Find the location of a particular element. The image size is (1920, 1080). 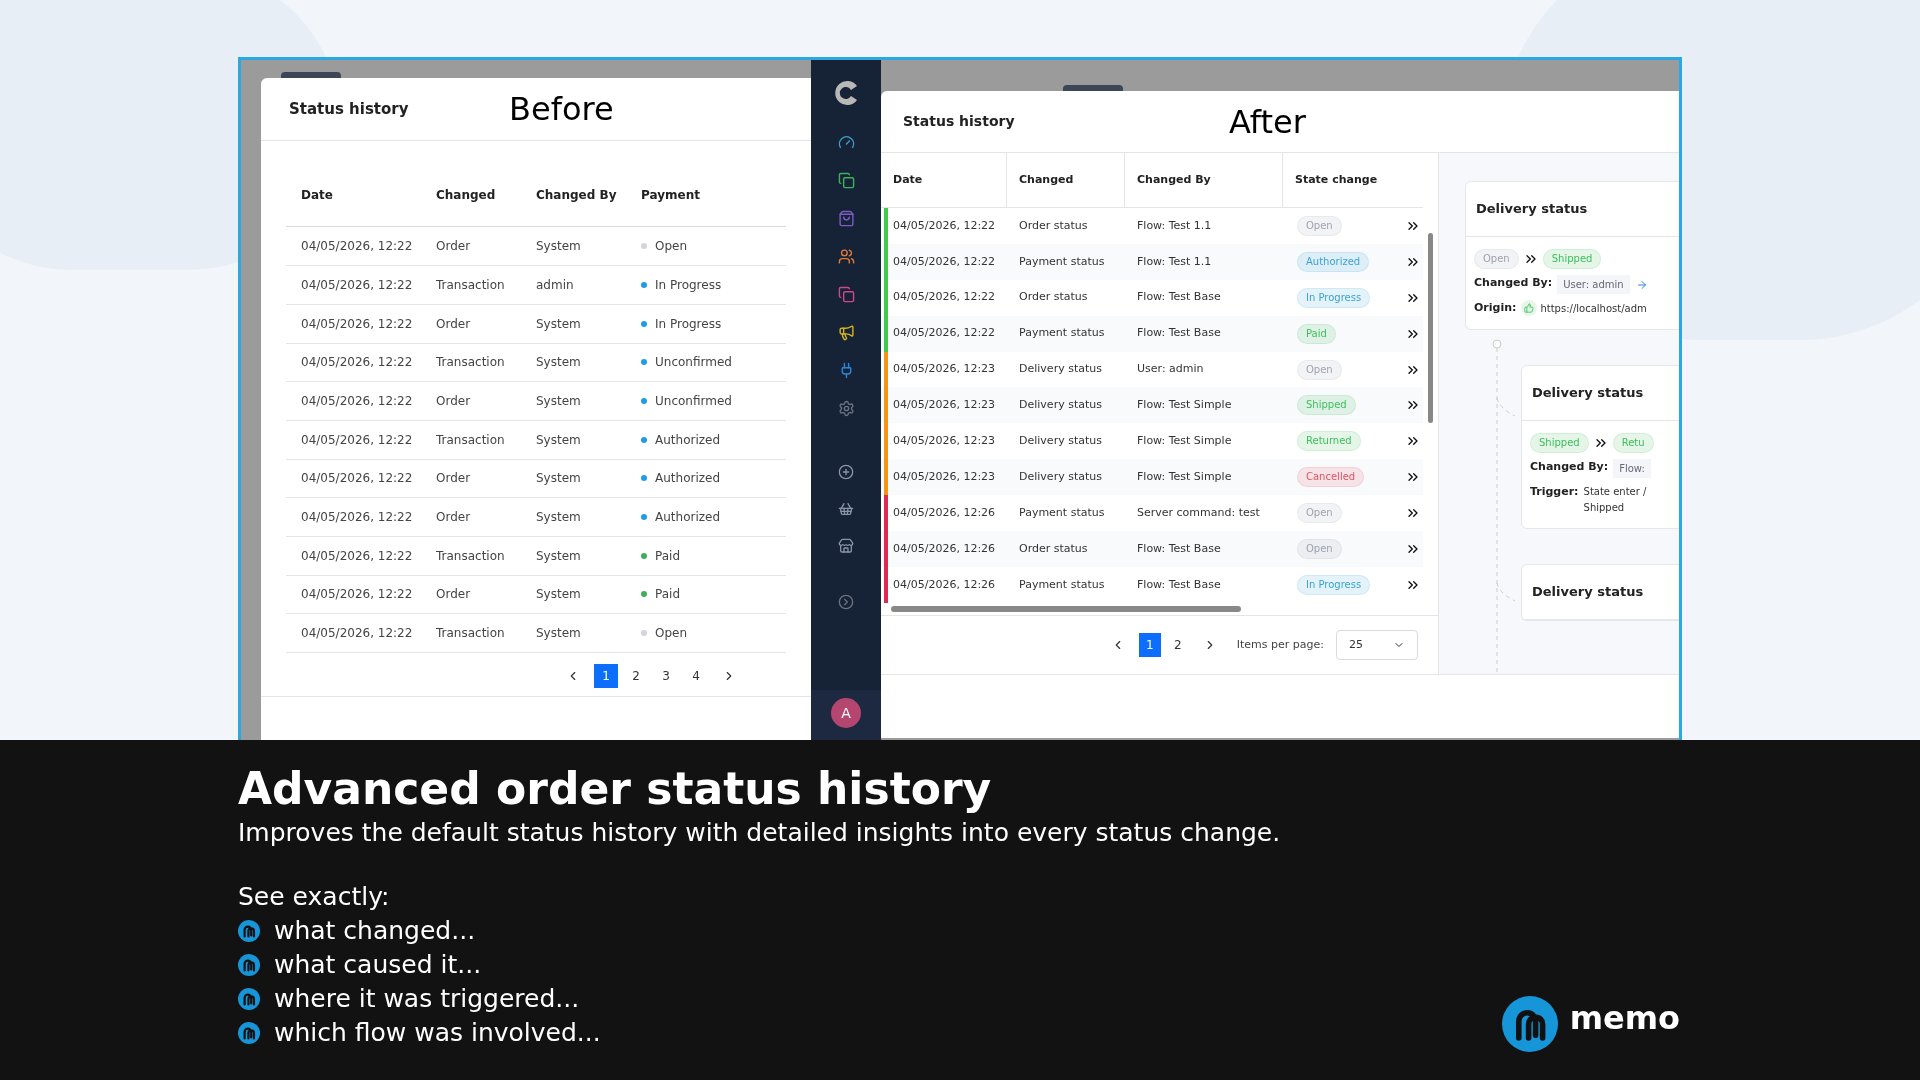

copy-icon is located at coordinates (846, 180).